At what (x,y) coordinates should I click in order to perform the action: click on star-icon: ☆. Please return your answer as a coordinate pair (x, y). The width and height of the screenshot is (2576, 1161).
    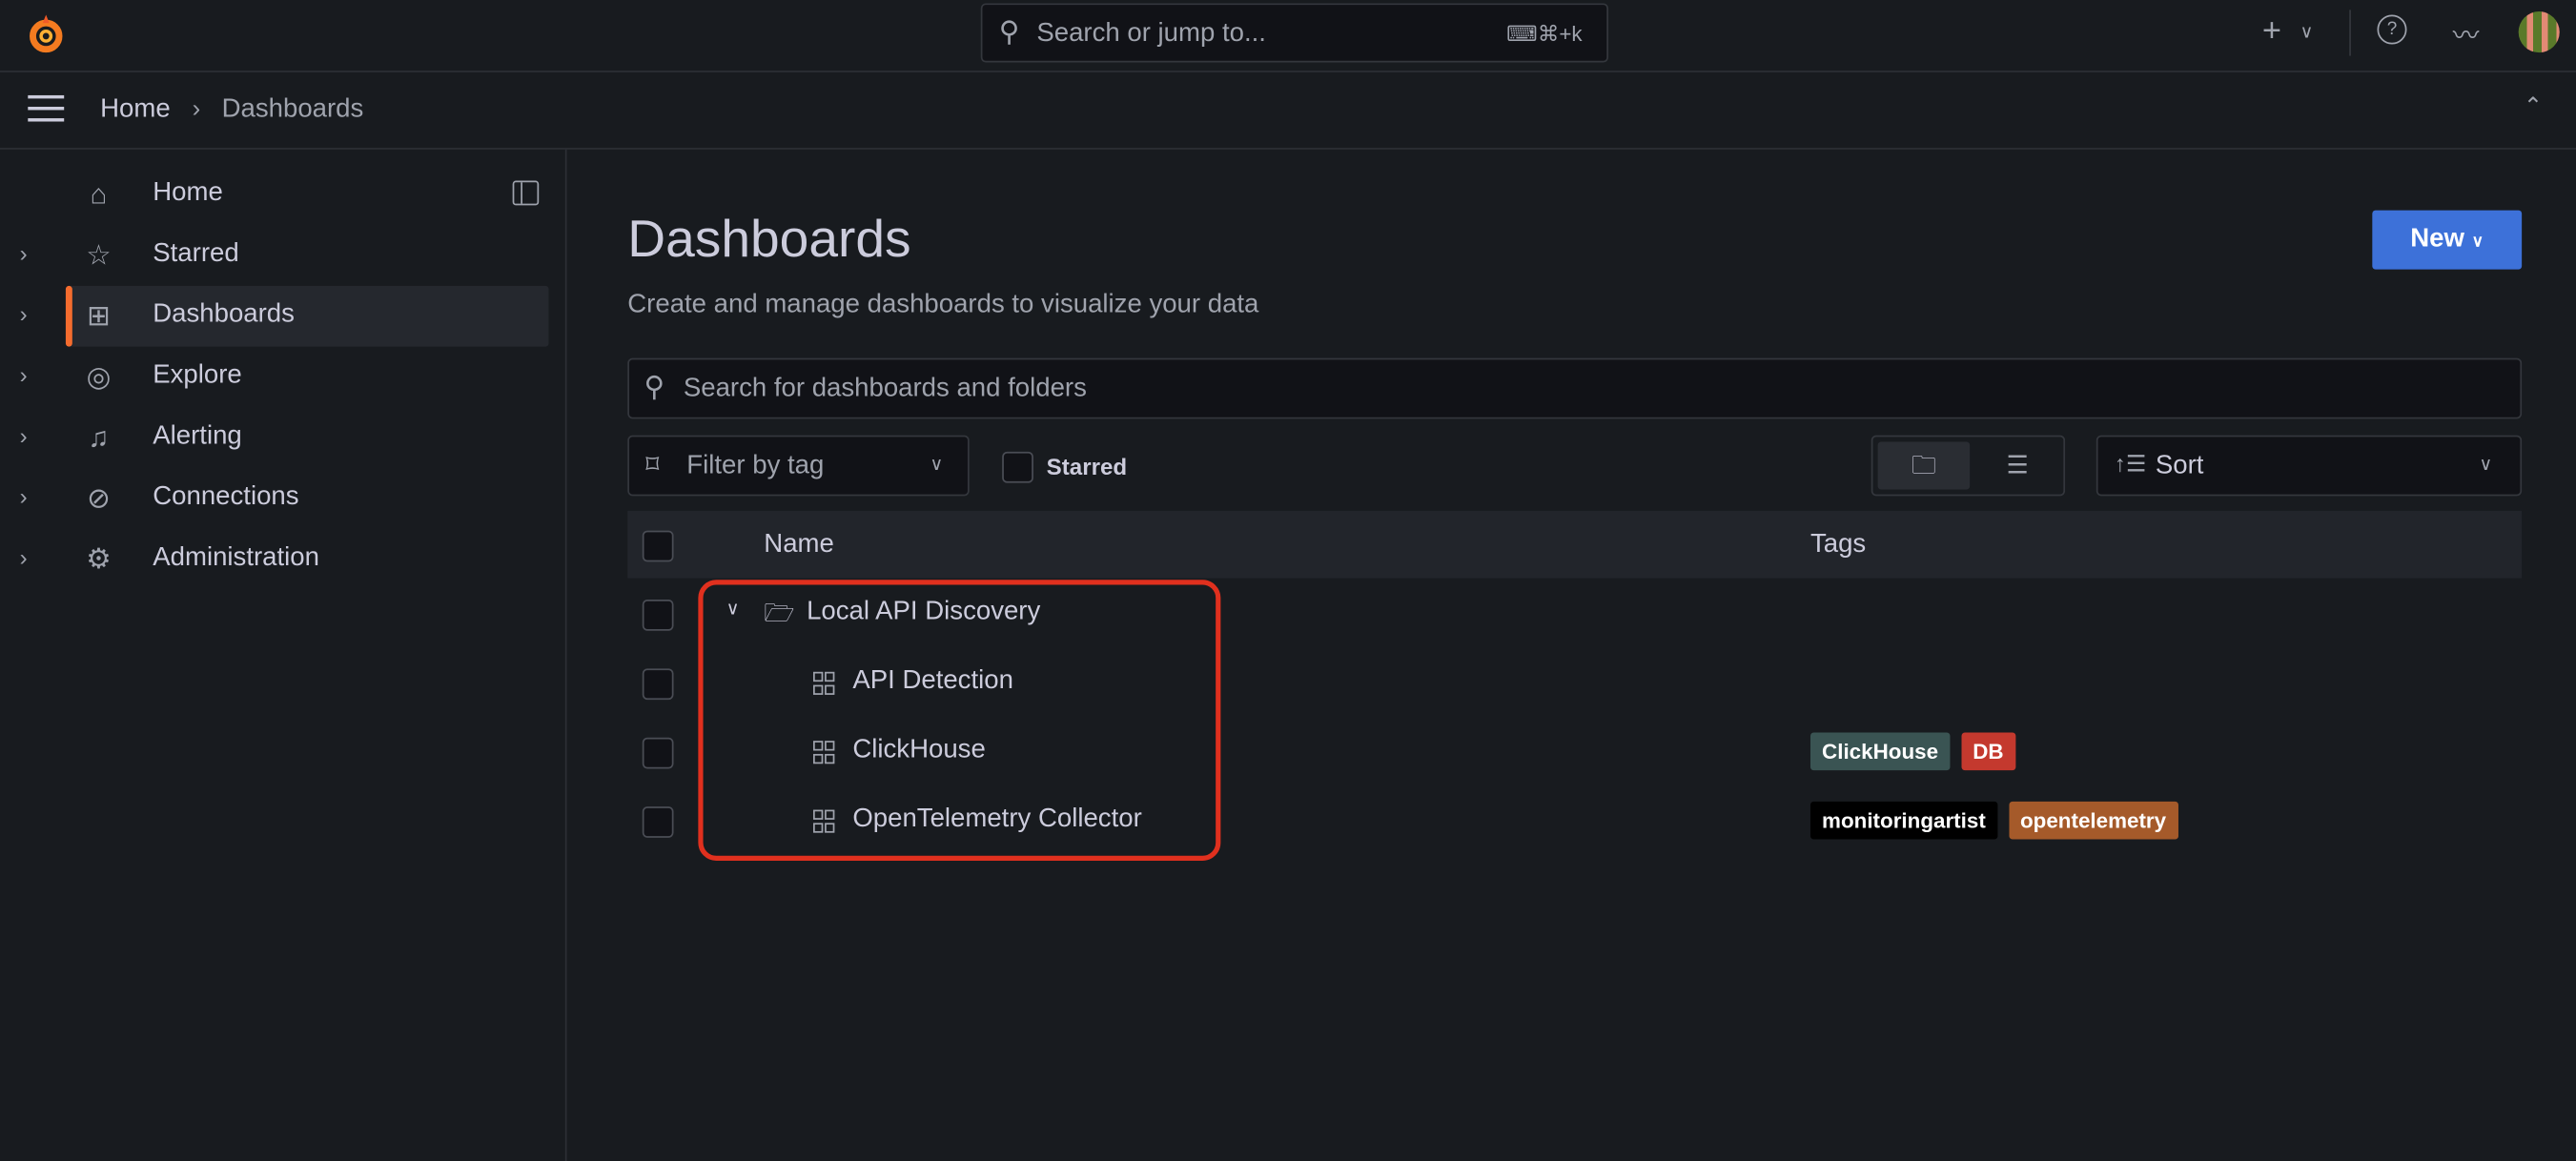
    Looking at the image, I should click on (99, 255).